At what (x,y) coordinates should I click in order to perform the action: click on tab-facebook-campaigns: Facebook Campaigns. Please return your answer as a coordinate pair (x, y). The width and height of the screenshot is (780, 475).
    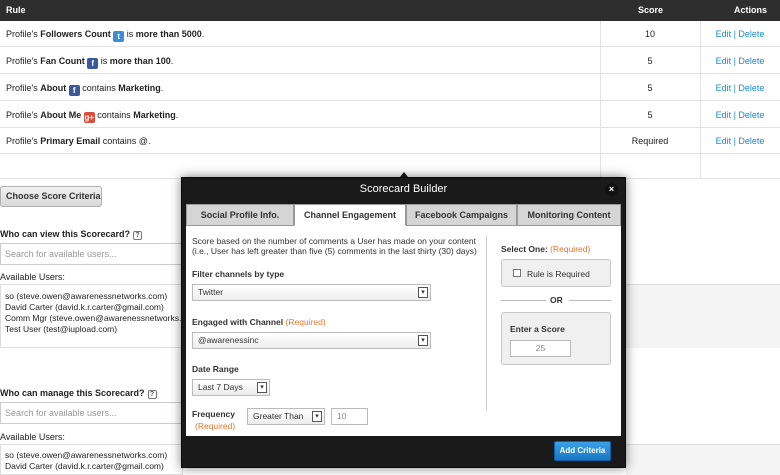
    Looking at the image, I should click on (461, 215).